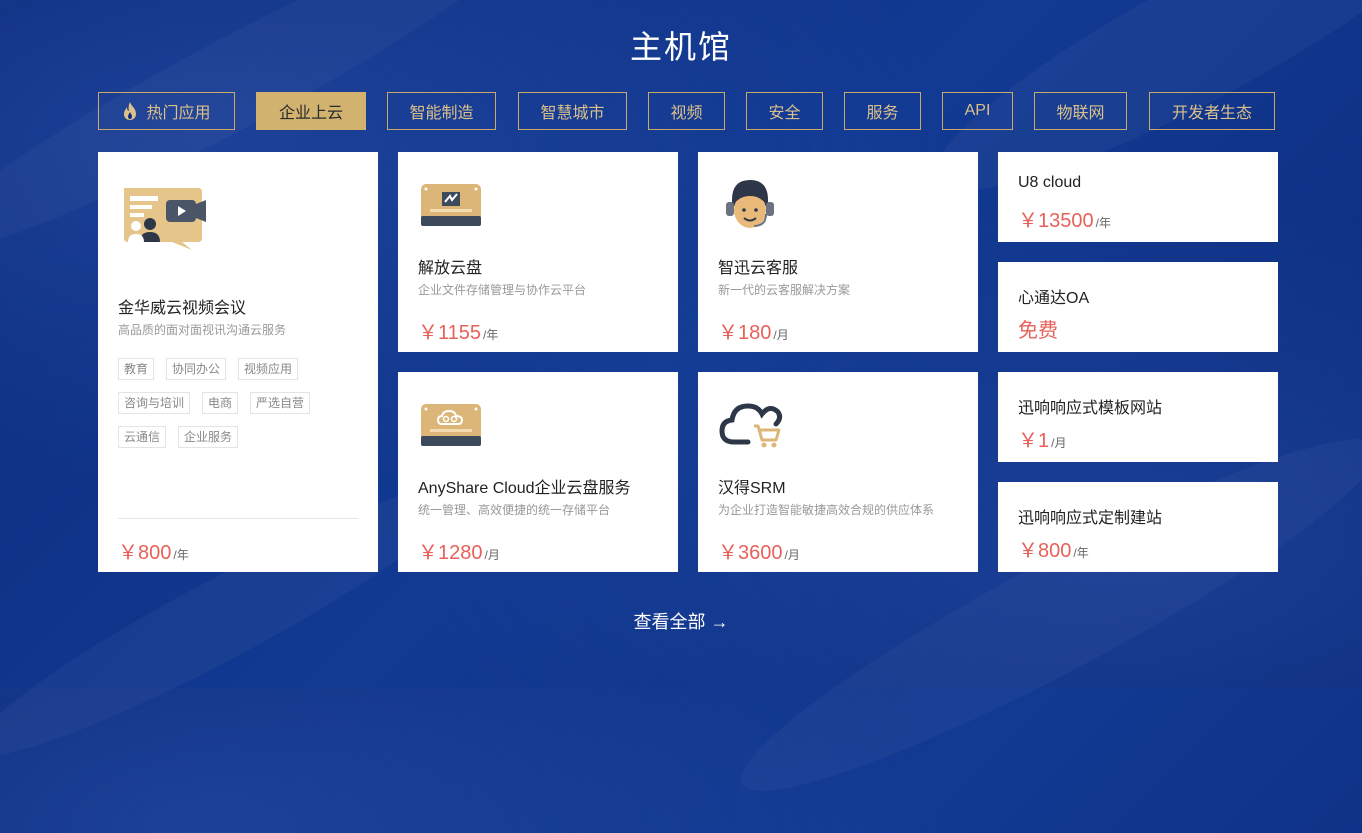  I want to click on tab-hot-apps: 热门应用, so click(166, 111).